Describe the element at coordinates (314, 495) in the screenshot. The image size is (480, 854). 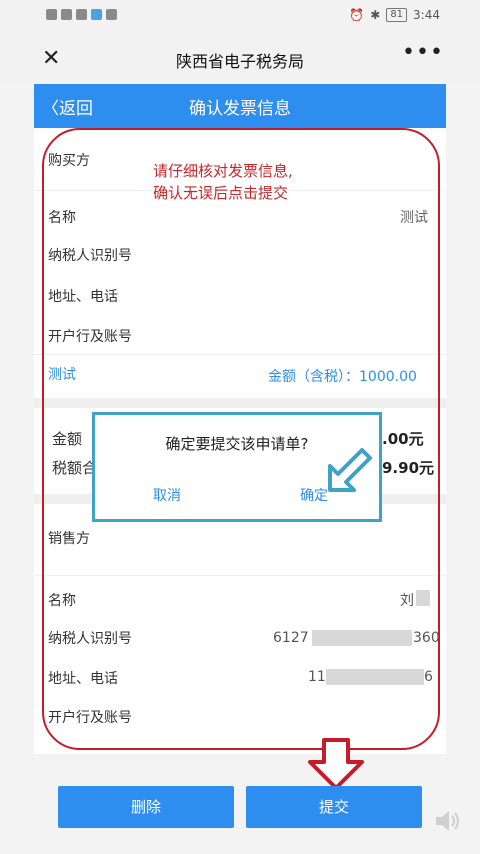
I see `dialog-confirm-button: 确定` at that location.